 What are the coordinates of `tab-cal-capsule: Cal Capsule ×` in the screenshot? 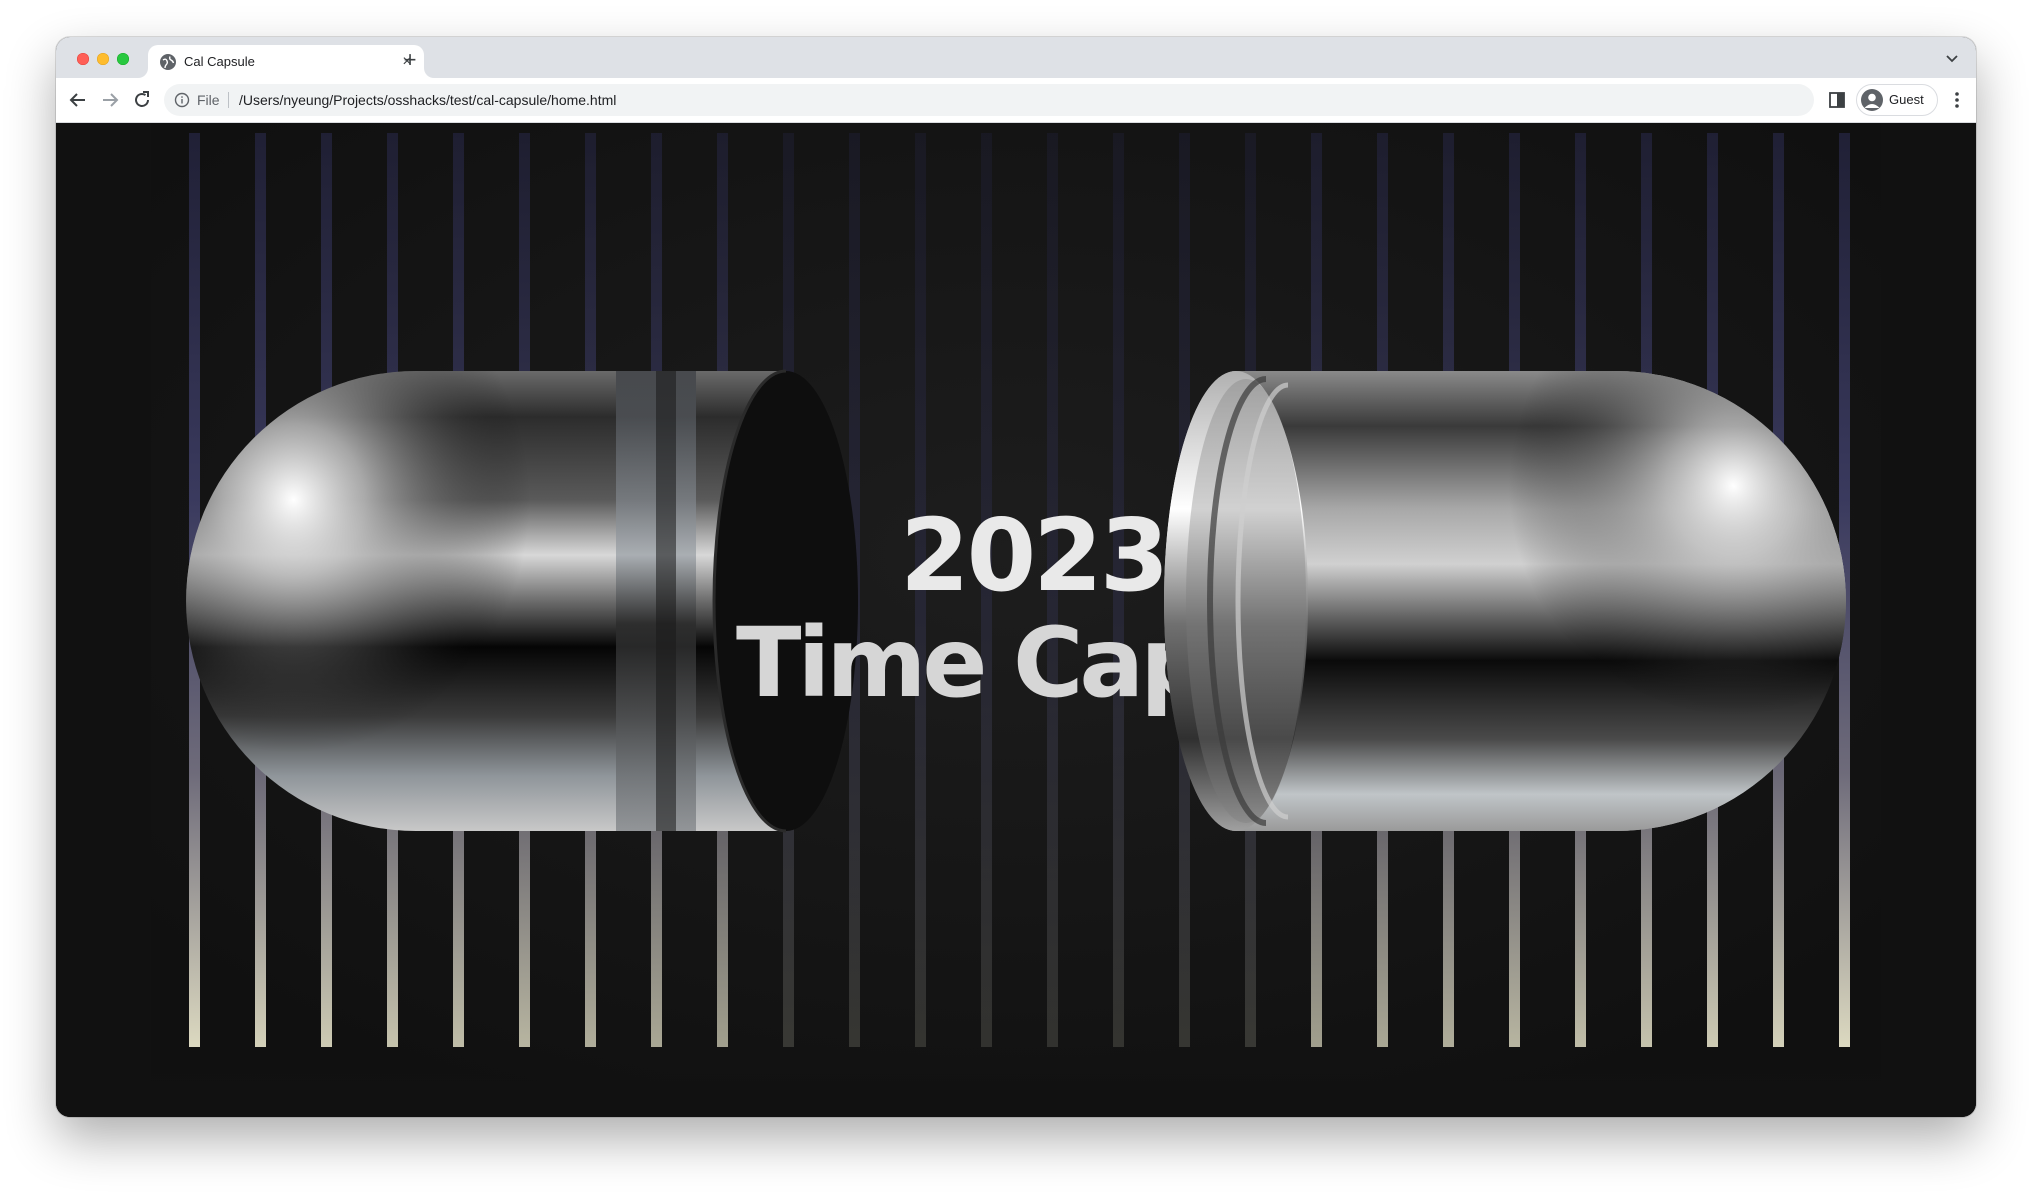 It's located at (286, 61).